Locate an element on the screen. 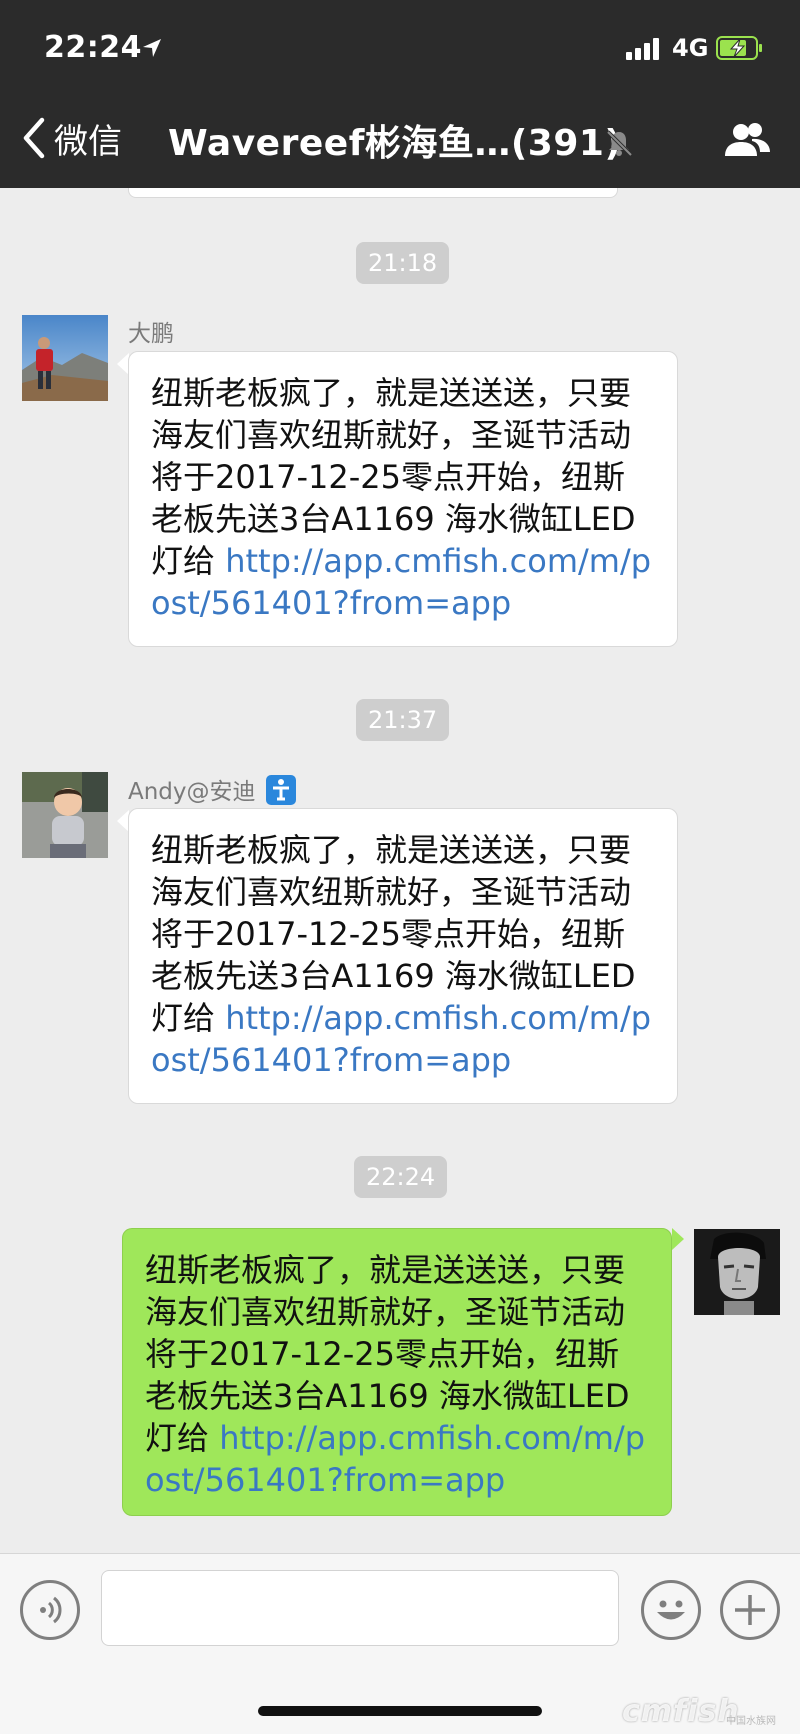  muted-bell-icon is located at coordinates (619, 143).